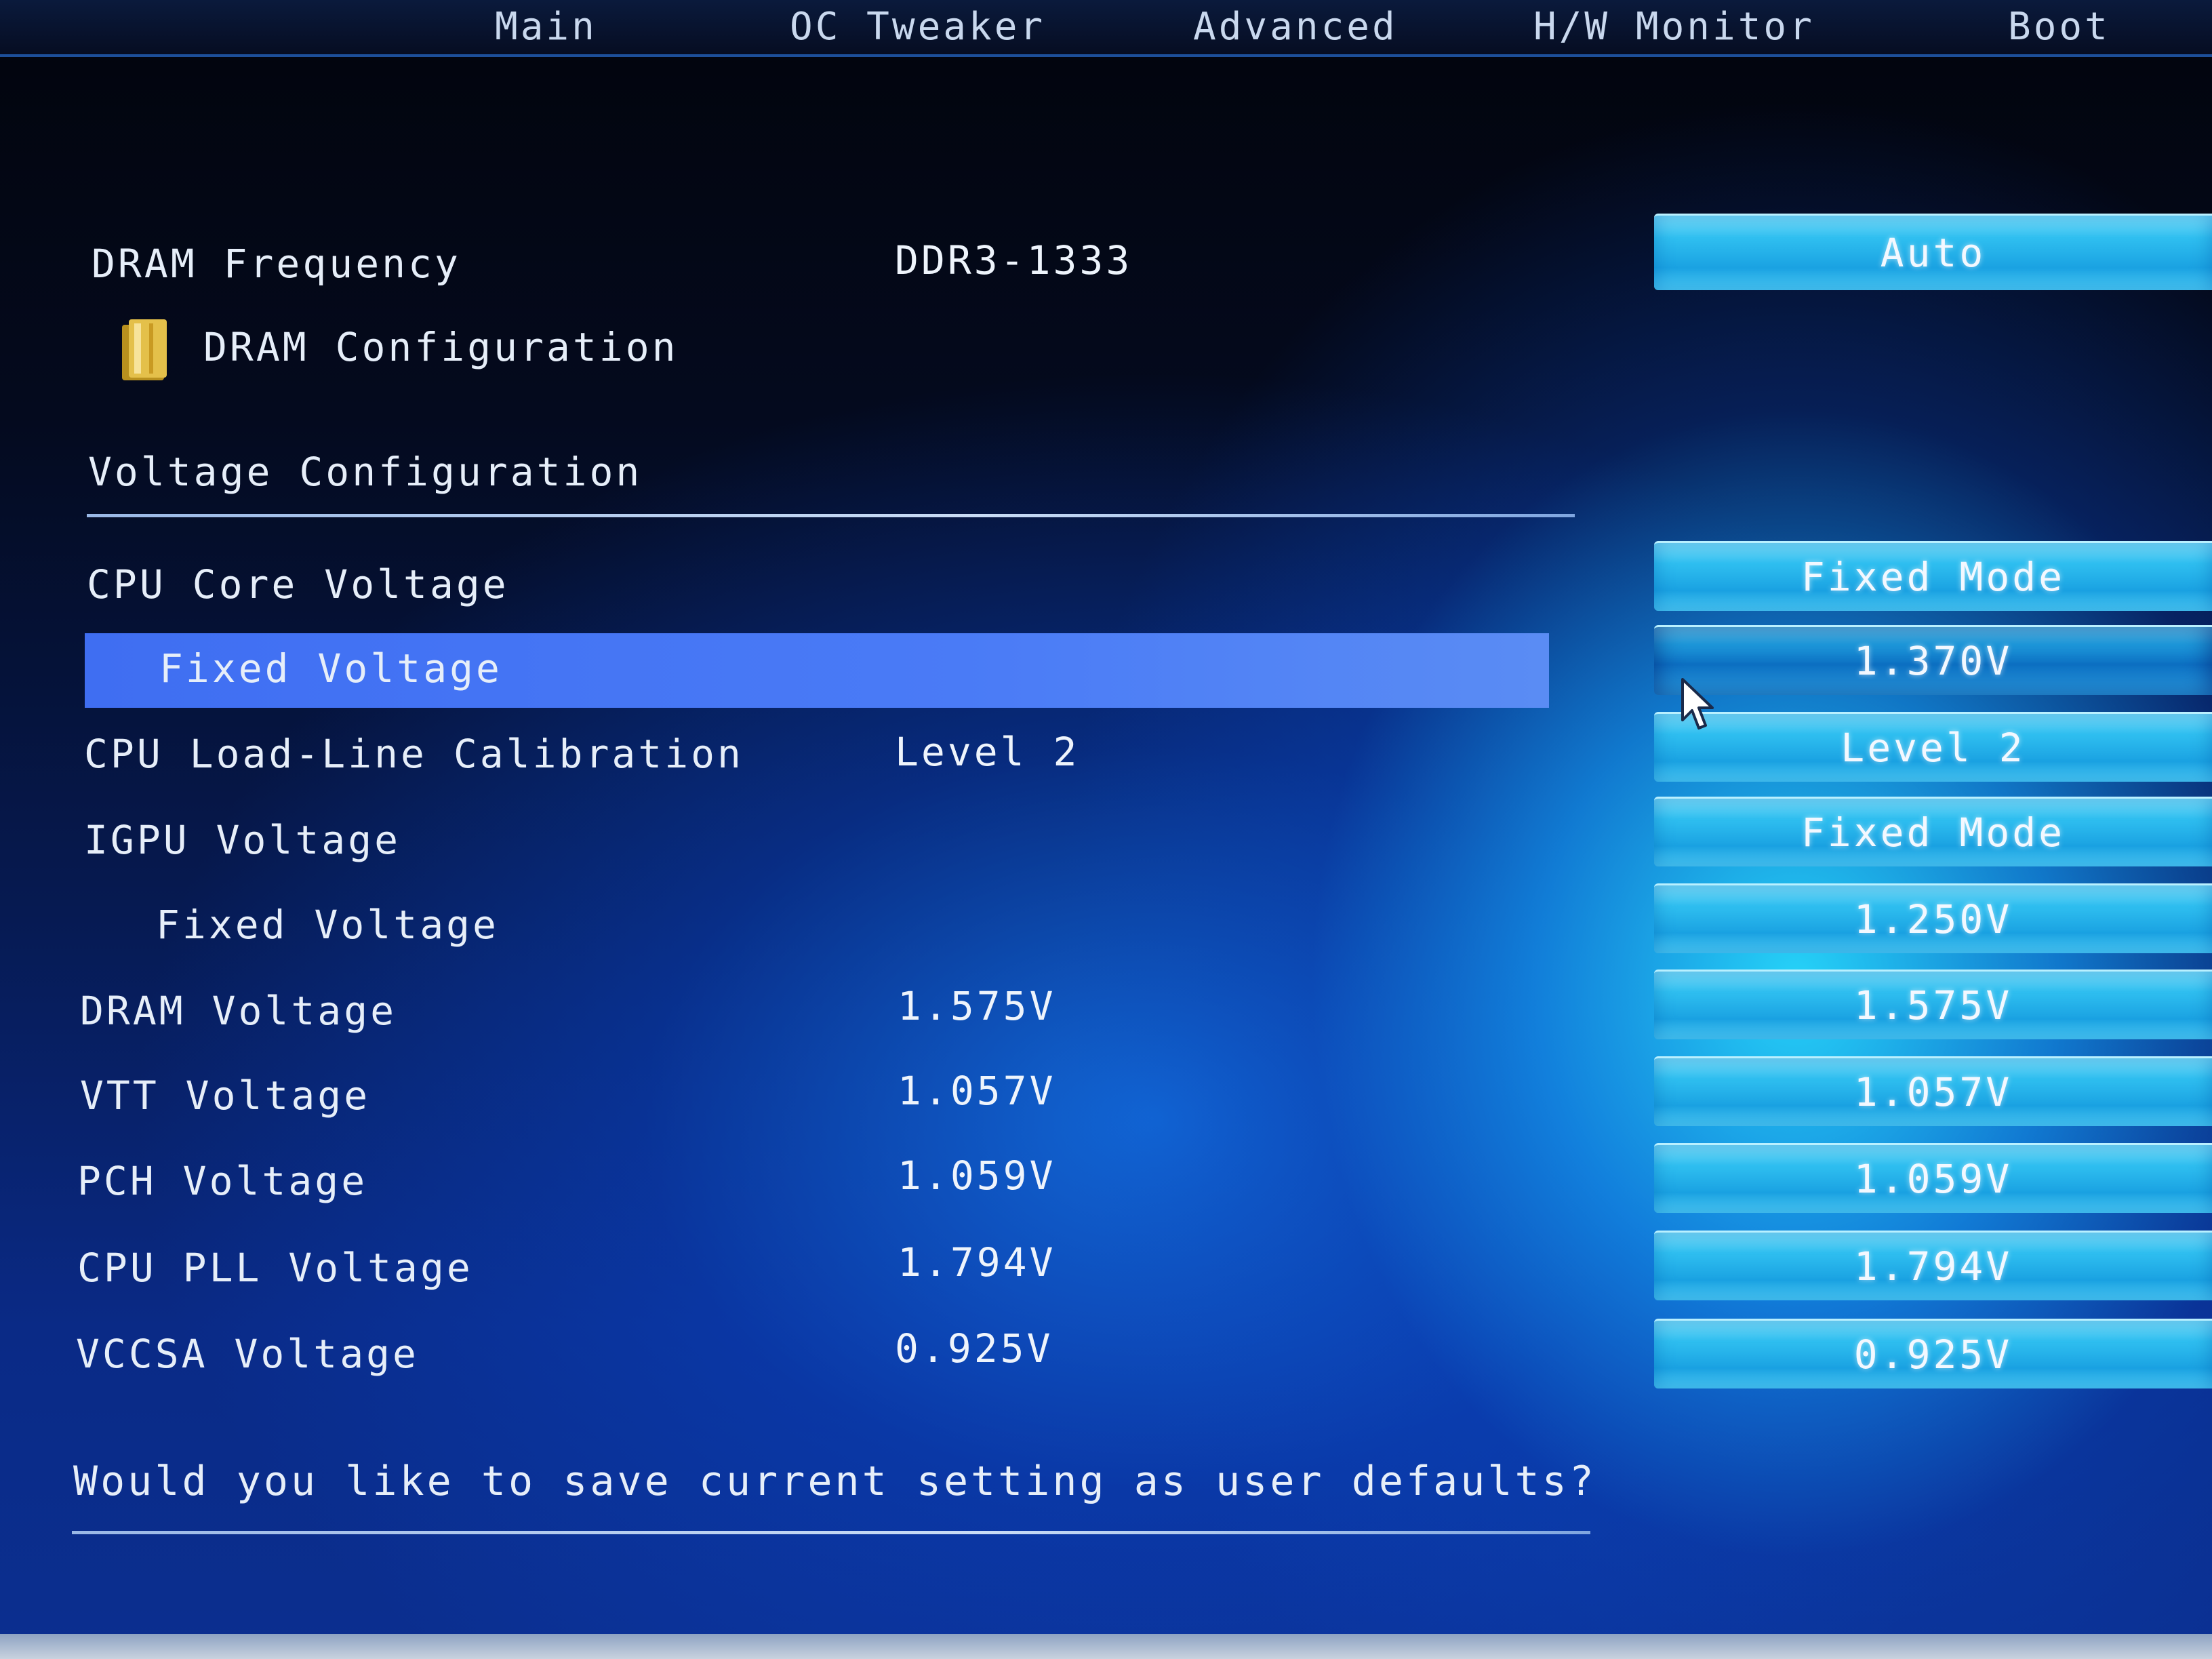  I want to click on vccsa-voltage-option: 0.925V, so click(1933, 1353).